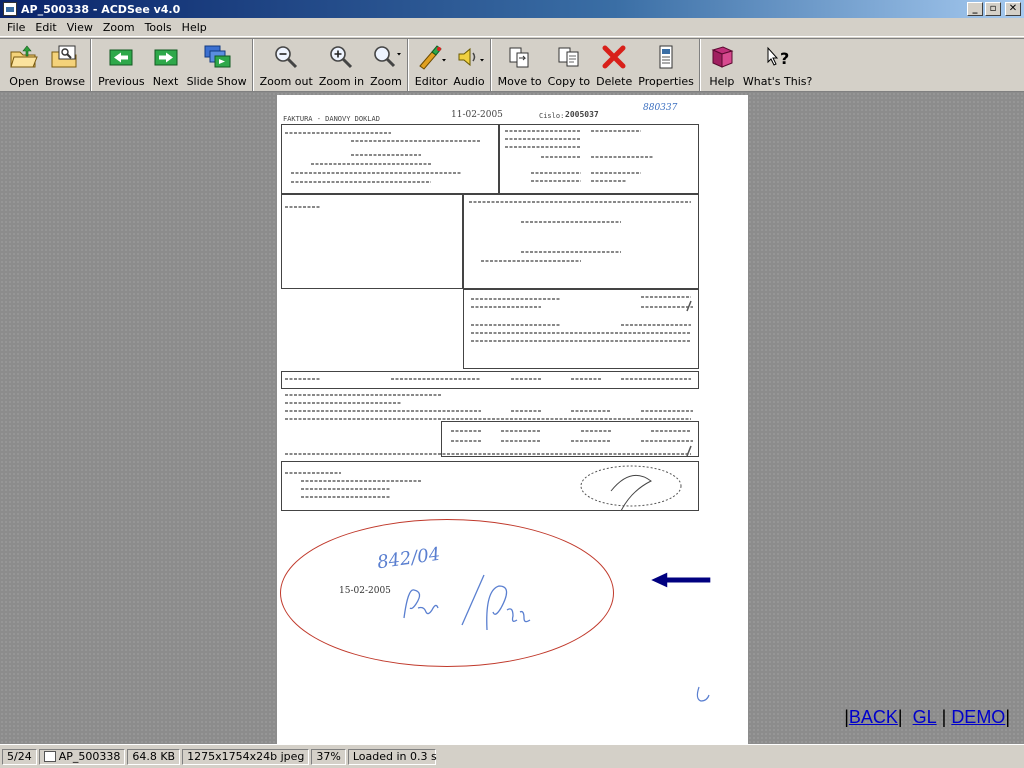 Image resolution: width=1024 pixels, height=768 pixels. What do you see at coordinates (19, 756) in the screenshot?
I see `image-index: 5/24` at bounding box center [19, 756].